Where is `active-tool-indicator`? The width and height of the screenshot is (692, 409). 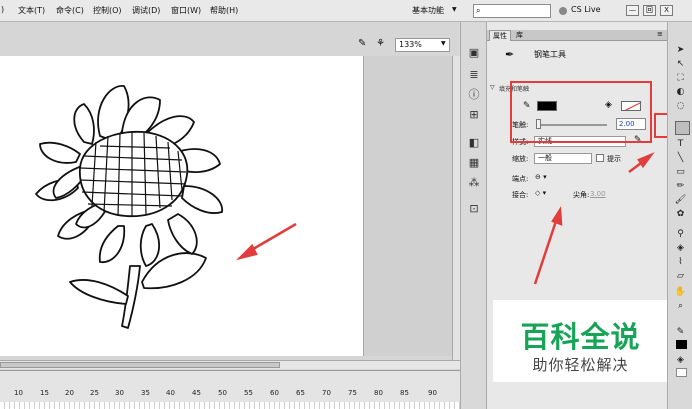 active-tool-indicator is located at coordinates (682, 128).